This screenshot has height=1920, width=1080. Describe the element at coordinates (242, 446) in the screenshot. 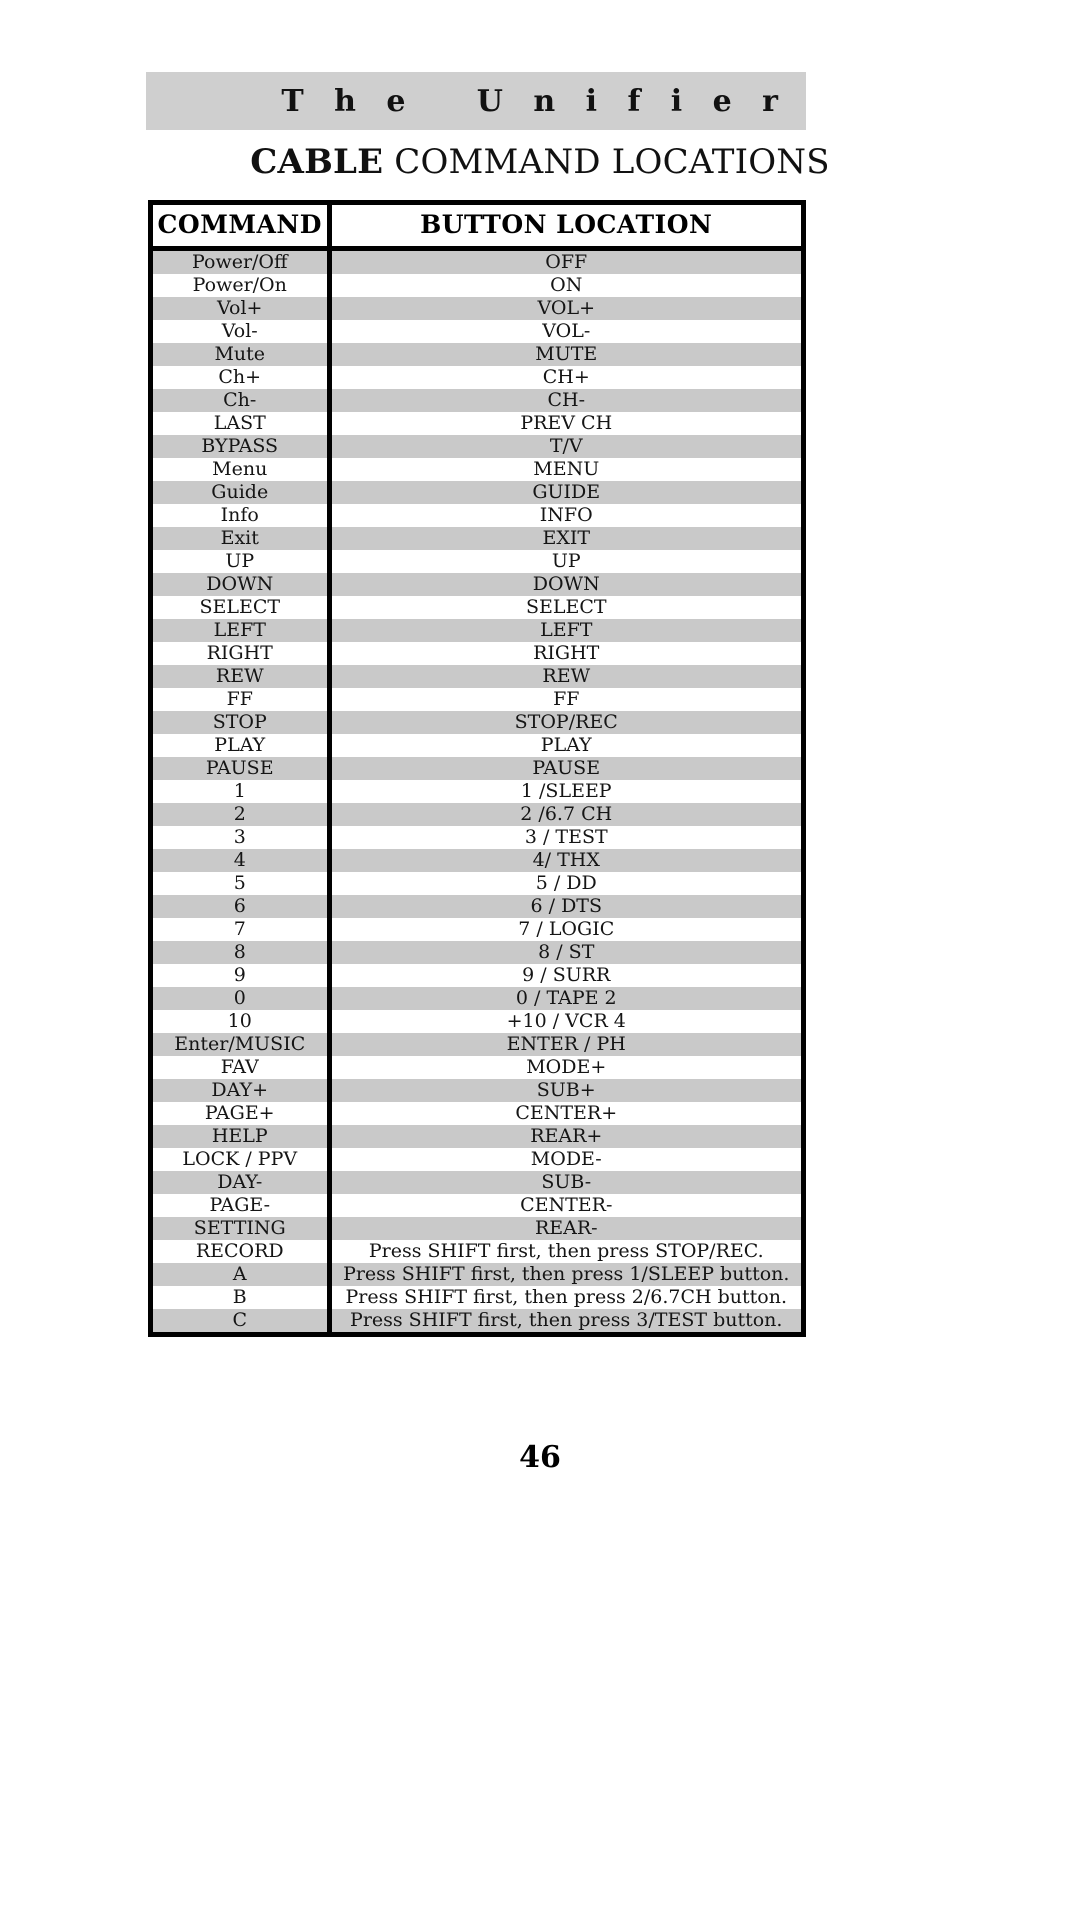

I see `cell-command: BYPASS` at that location.